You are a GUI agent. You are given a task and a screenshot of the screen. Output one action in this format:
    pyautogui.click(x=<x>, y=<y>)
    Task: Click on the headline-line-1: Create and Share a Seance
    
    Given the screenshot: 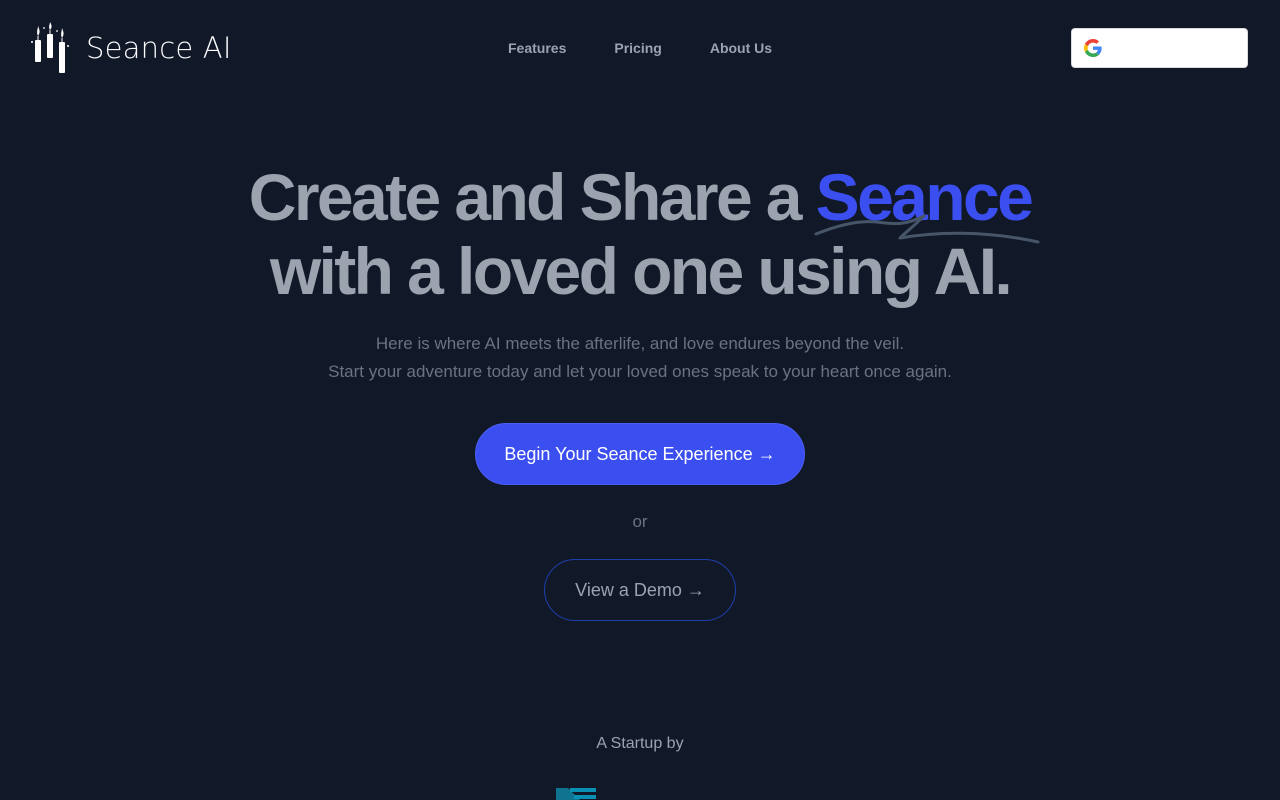 What is the action you would take?
    pyautogui.click(x=640, y=202)
    